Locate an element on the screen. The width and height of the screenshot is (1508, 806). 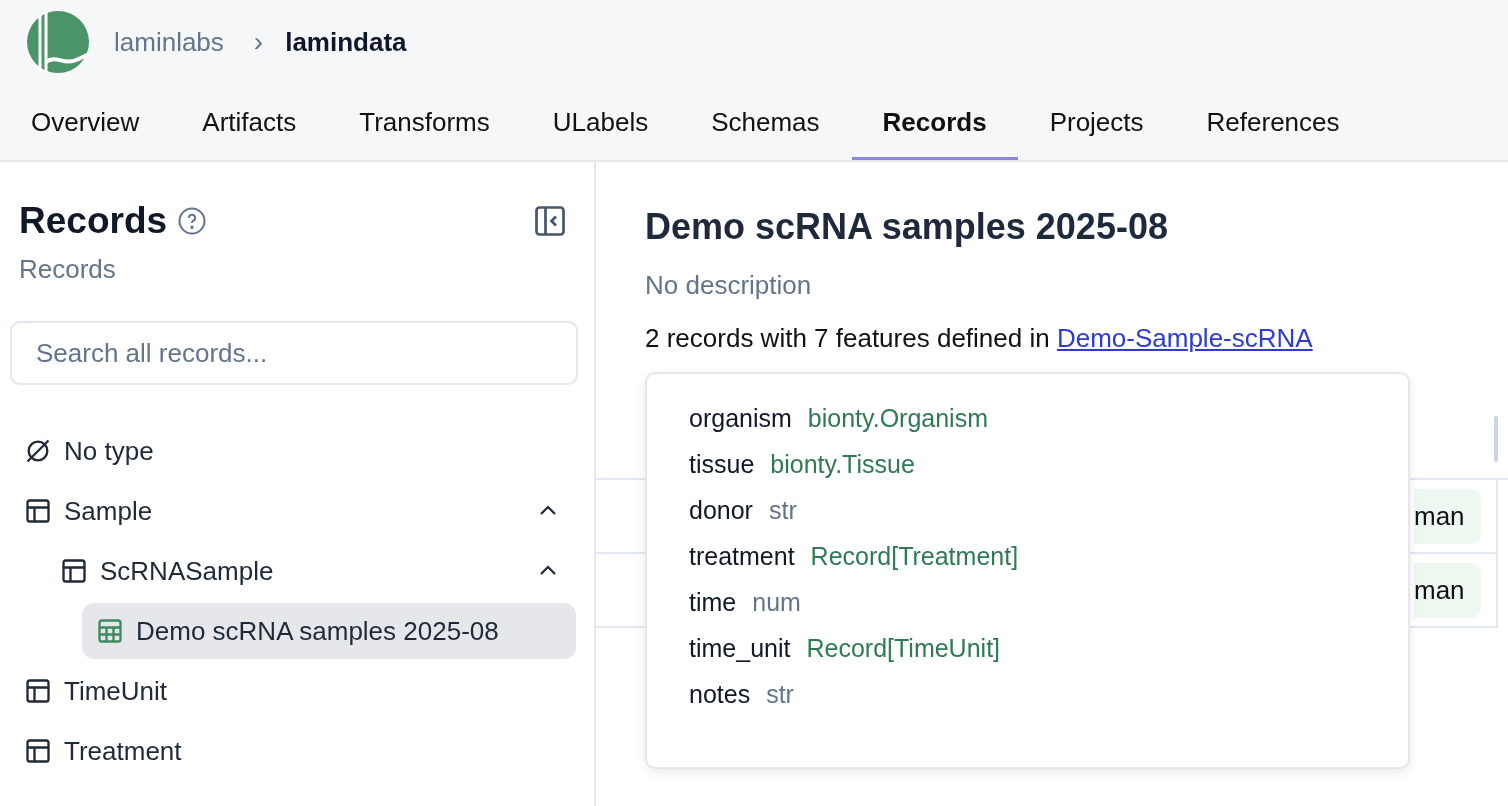
grid-icon is located at coordinates (110, 631).